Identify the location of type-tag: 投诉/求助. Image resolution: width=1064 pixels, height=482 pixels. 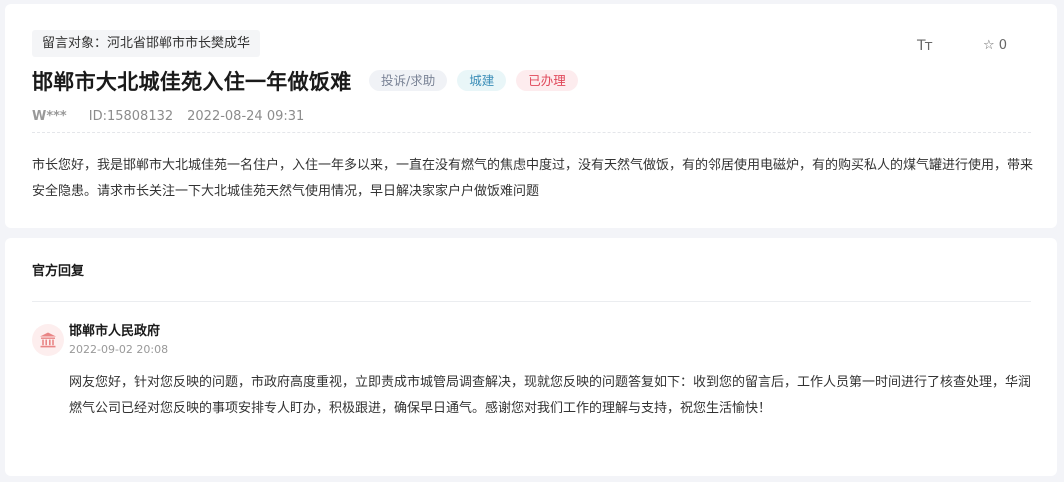
(408, 80).